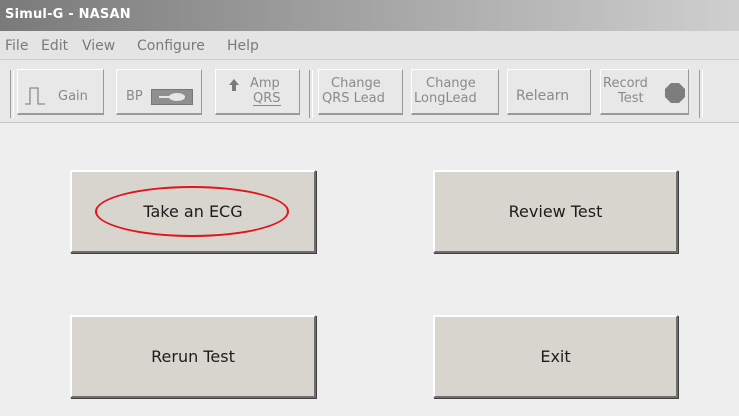 The height and width of the screenshot is (416, 739). Describe the element at coordinates (543, 96) in the screenshot. I see `relearn-label: Relearn` at that location.